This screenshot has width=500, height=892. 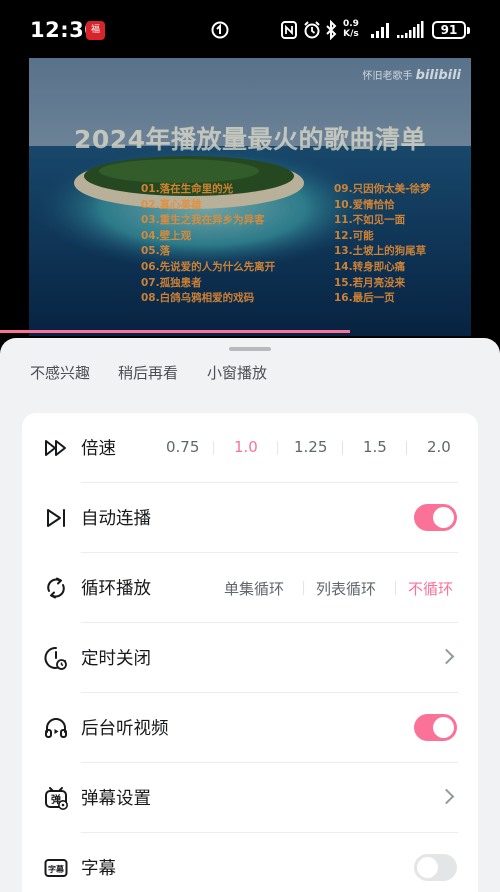 What do you see at coordinates (56, 728) in the screenshot?
I see `headphones-icon` at bounding box center [56, 728].